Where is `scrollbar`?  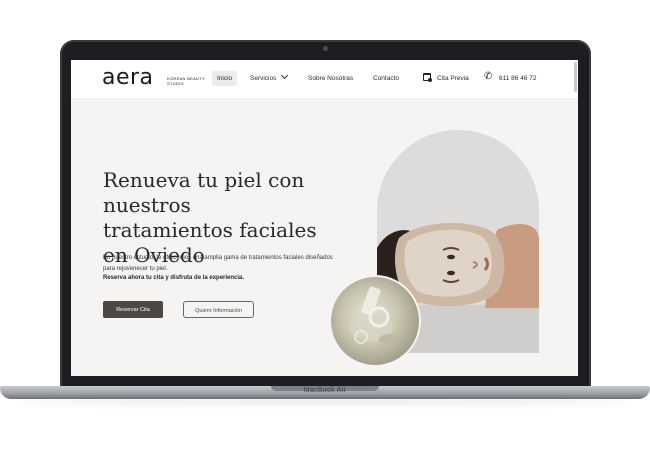
scrollbar is located at coordinates (575, 77).